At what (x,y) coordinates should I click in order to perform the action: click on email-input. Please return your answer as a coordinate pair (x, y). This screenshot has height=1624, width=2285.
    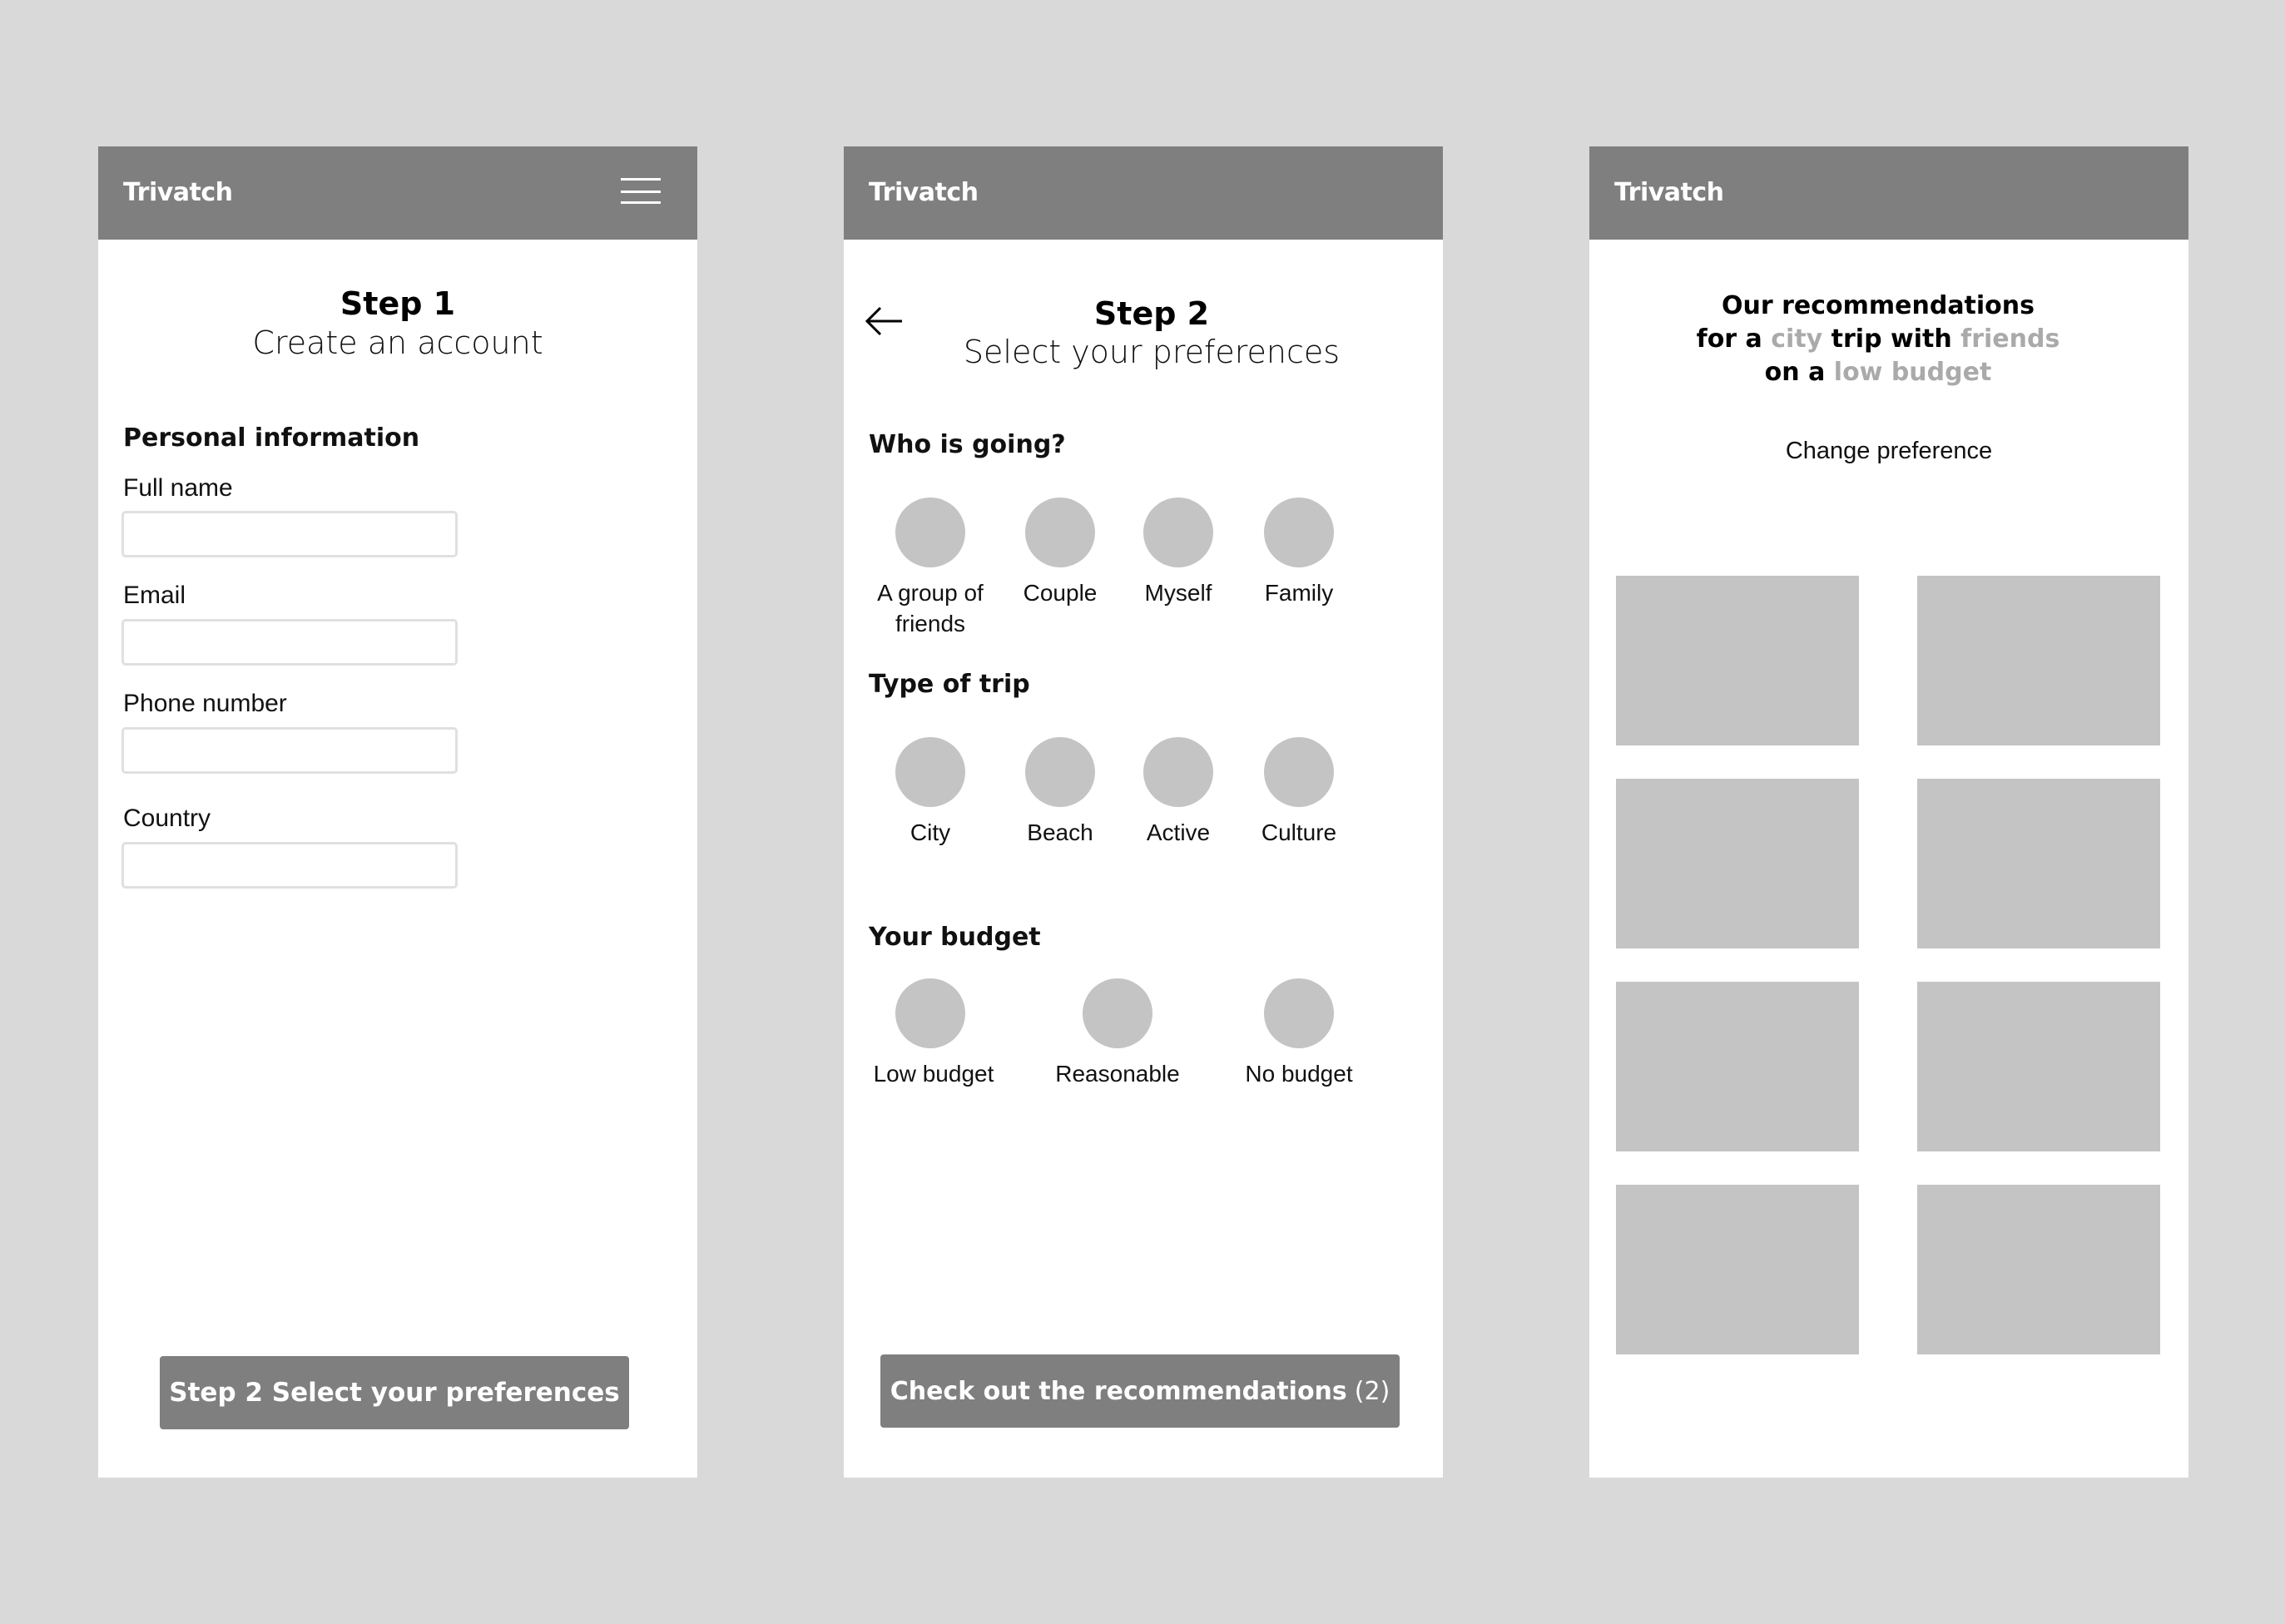
    Looking at the image, I should click on (290, 642).